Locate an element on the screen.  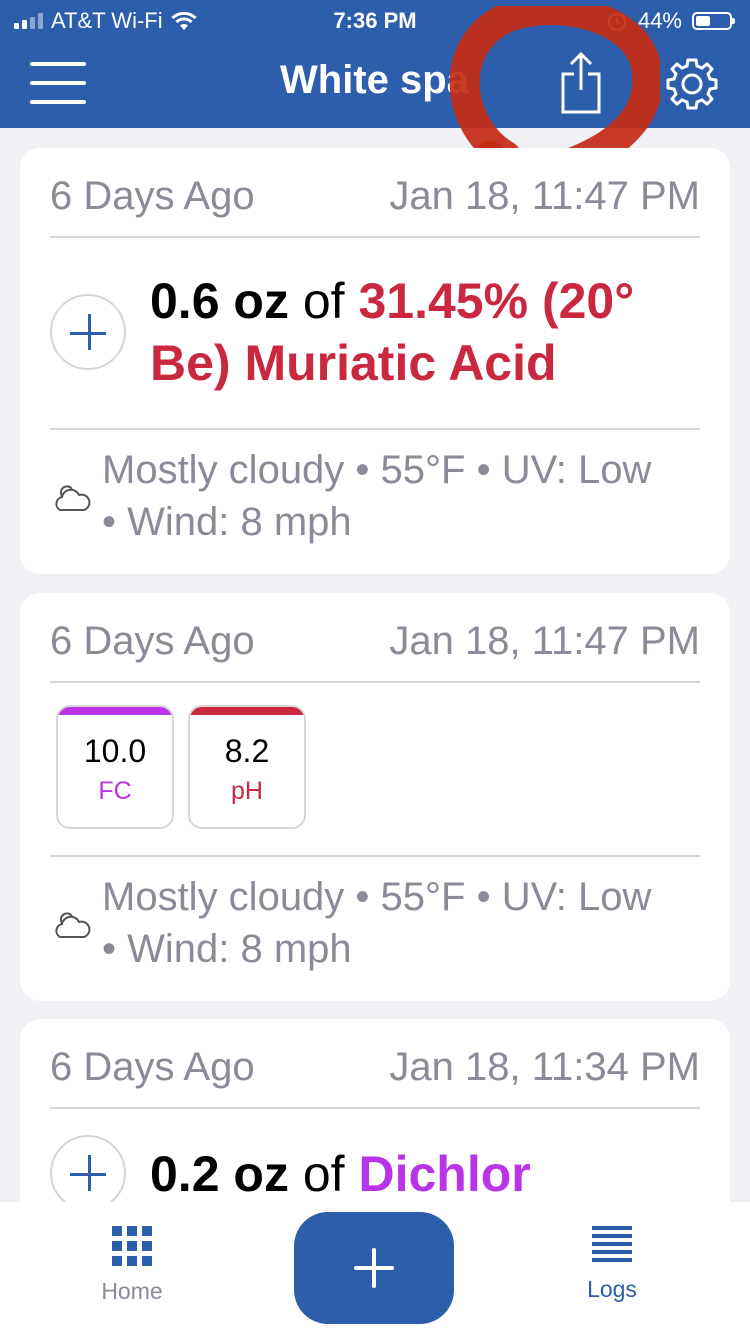
chemical-name: Dichlor is located at coordinates (444, 1174).